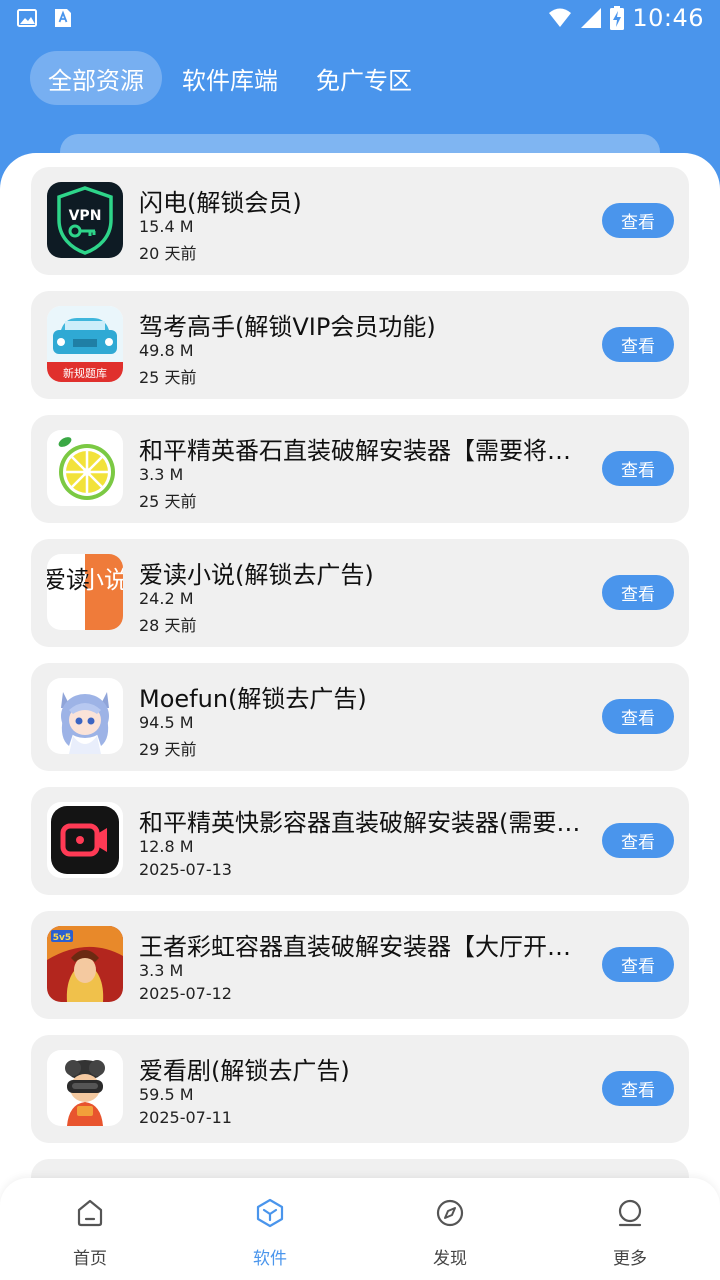  What do you see at coordinates (27, 18) in the screenshot?
I see `gallery-icon` at bounding box center [27, 18].